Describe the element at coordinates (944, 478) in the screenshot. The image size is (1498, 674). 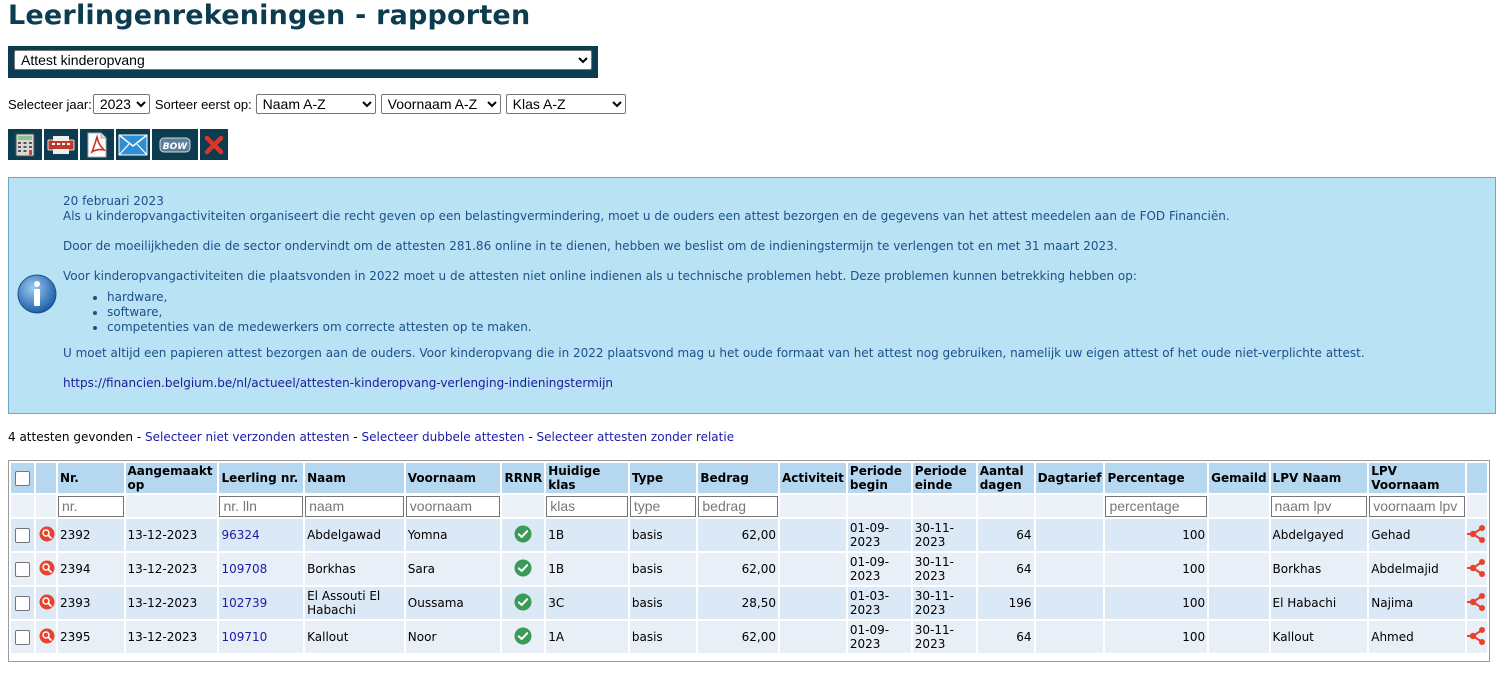
I see `header-periode-einde: Periode einde` at that location.